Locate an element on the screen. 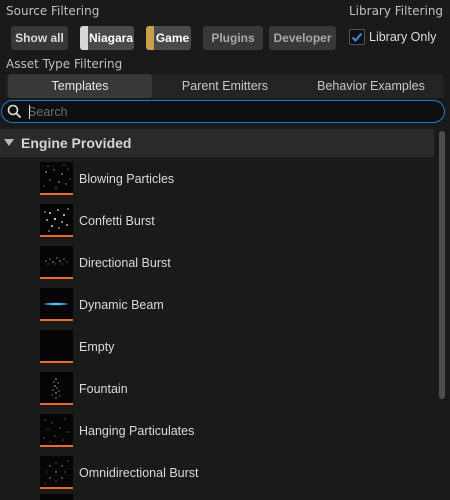 The image size is (450, 500). plugins-filter-label: Plugins is located at coordinates (233, 38).